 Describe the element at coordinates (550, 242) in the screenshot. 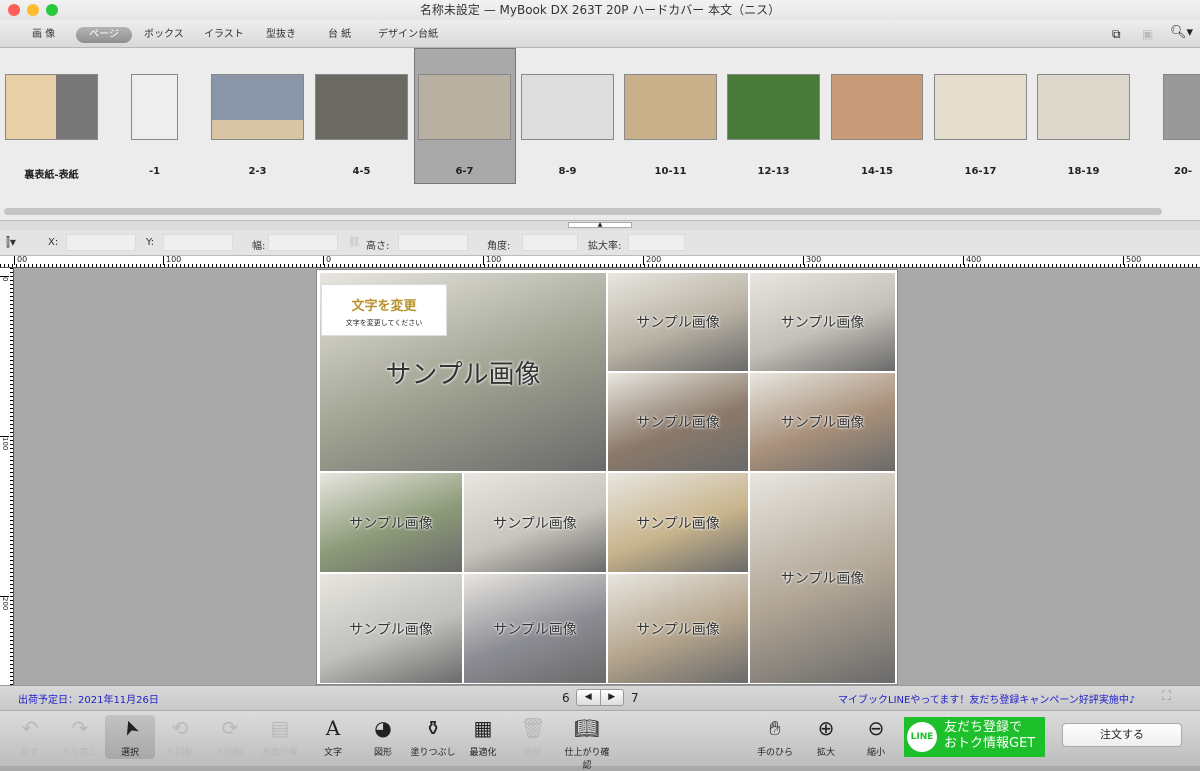

I see `angle-field` at that location.